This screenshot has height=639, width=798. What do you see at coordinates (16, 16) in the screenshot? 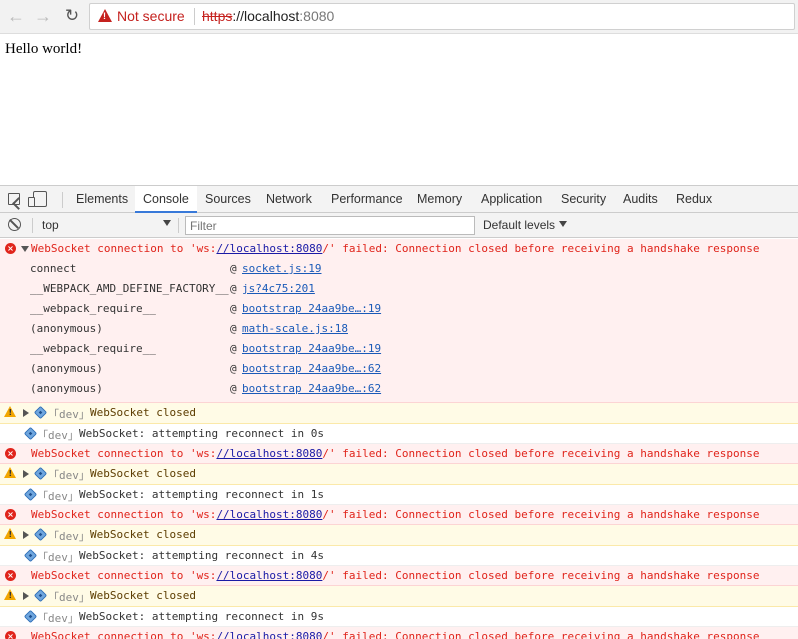
I see `back-arrow-icon: ←` at bounding box center [16, 16].